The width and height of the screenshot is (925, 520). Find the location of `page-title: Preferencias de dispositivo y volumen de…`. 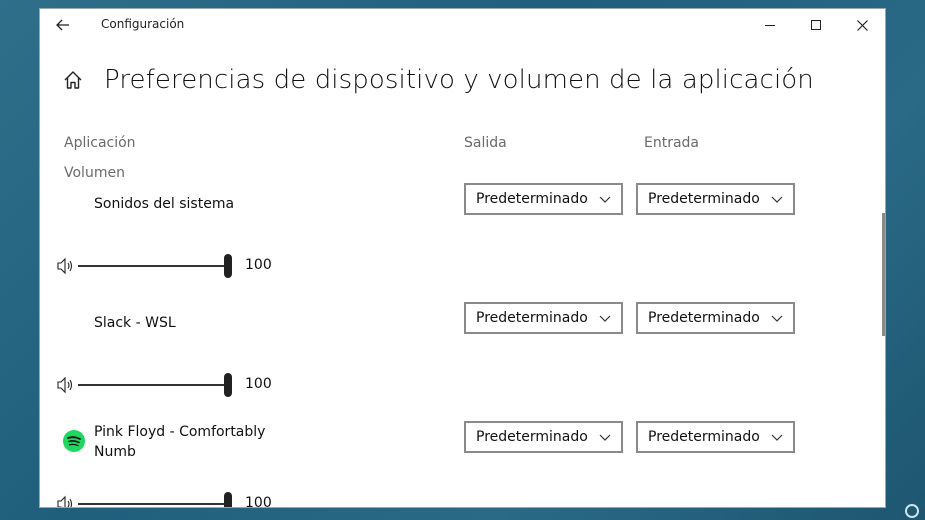

page-title: Preferencias de dispositivo y volumen de… is located at coordinates (459, 80).